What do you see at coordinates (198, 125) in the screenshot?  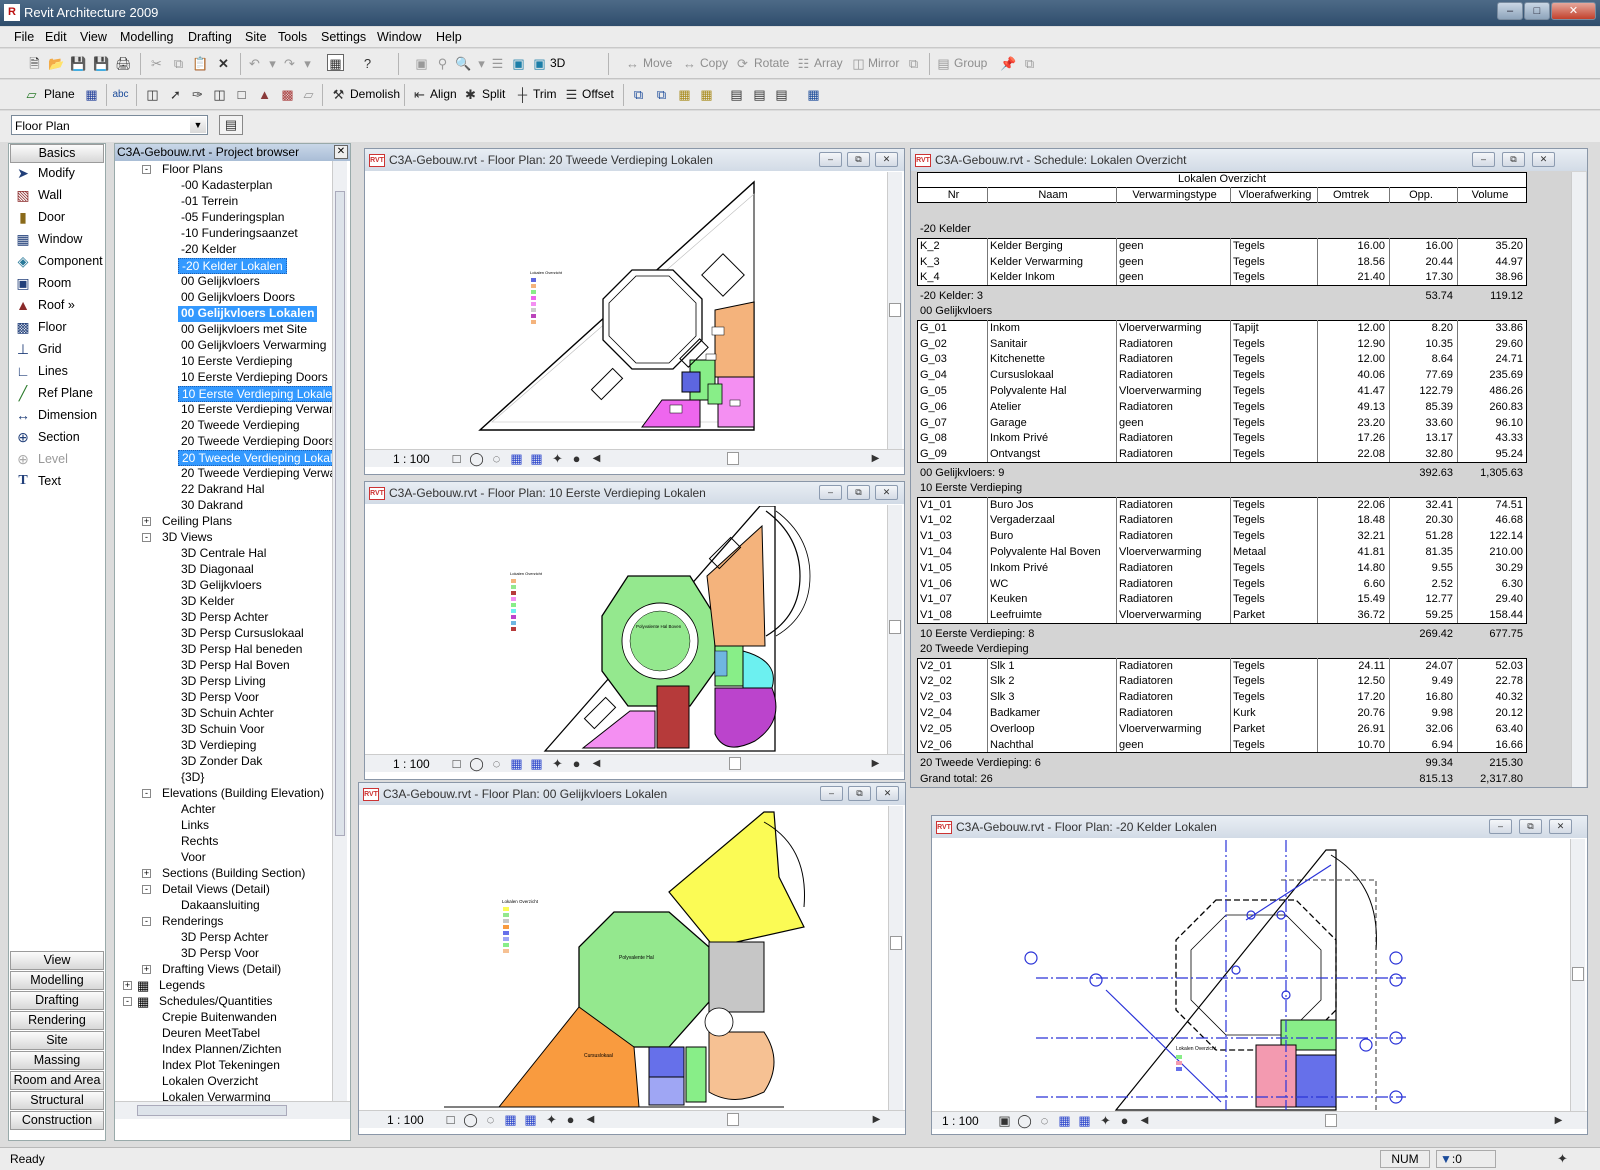 I see `chevron-down-icon: ▼` at bounding box center [198, 125].